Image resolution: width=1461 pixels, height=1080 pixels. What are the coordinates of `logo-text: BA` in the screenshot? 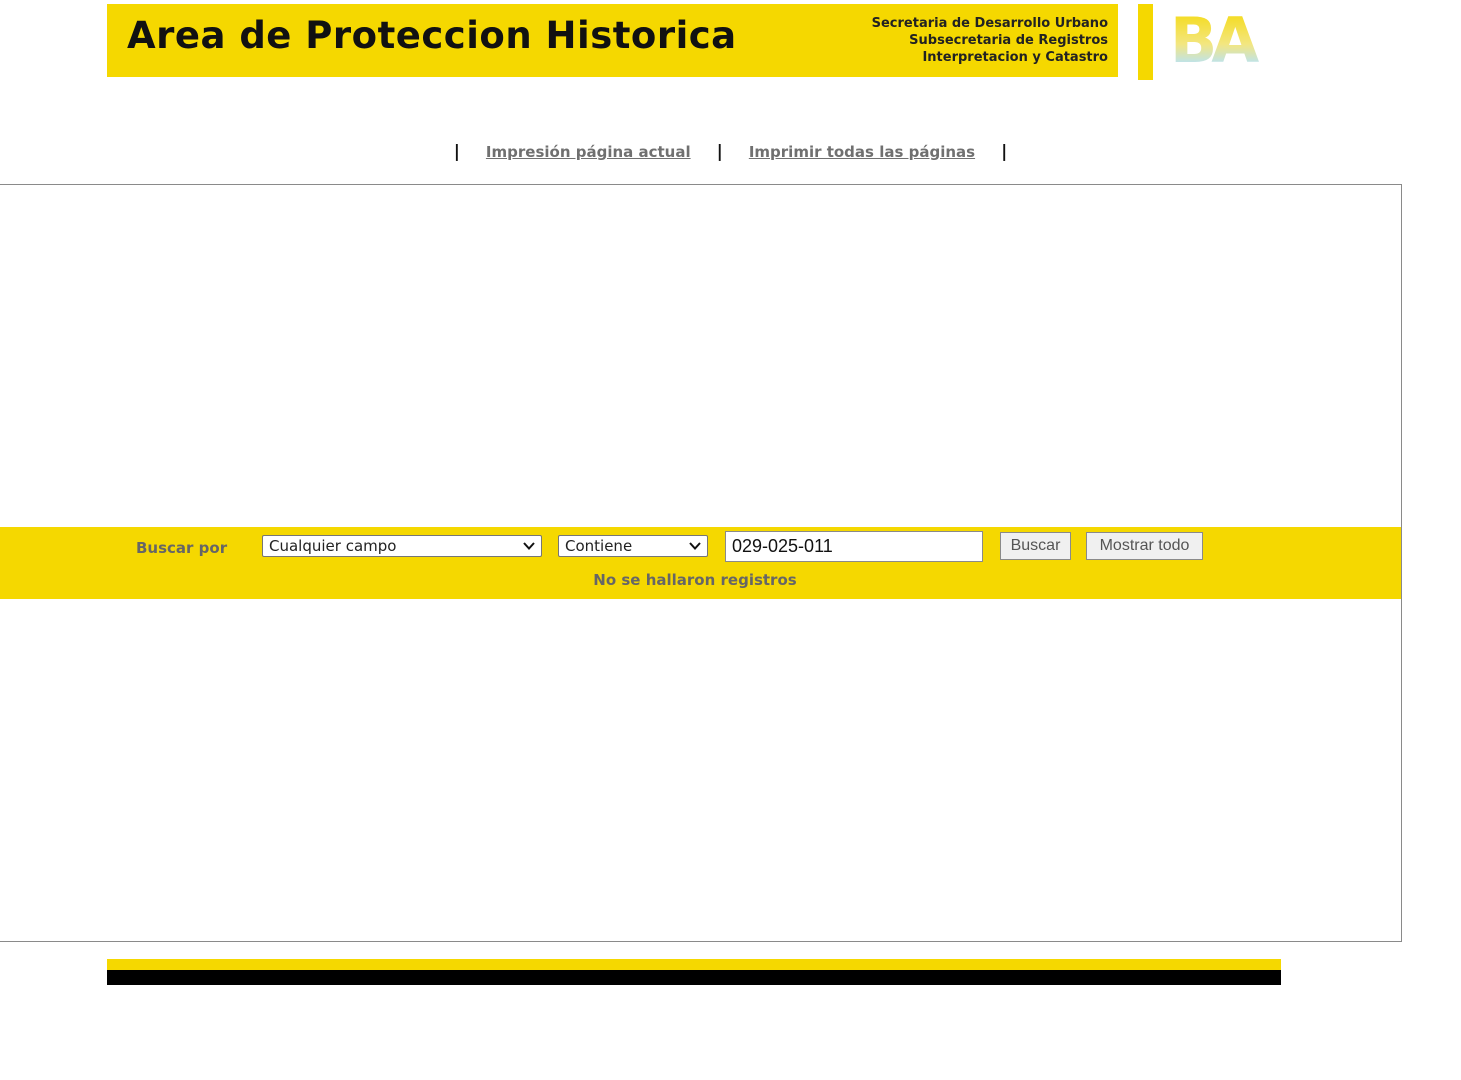 It's located at (1214, 39).